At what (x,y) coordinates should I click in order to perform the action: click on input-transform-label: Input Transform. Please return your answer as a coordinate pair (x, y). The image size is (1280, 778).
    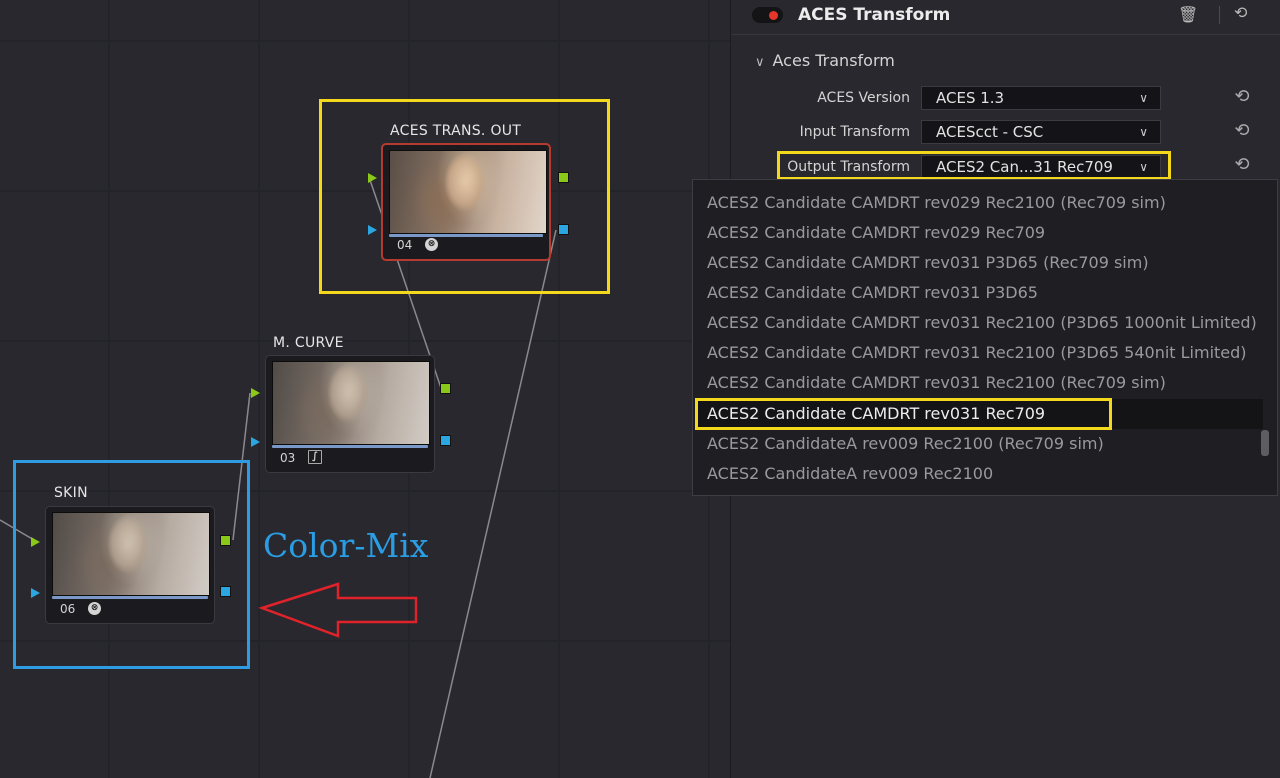
    Looking at the image, I should click on (854, 132).